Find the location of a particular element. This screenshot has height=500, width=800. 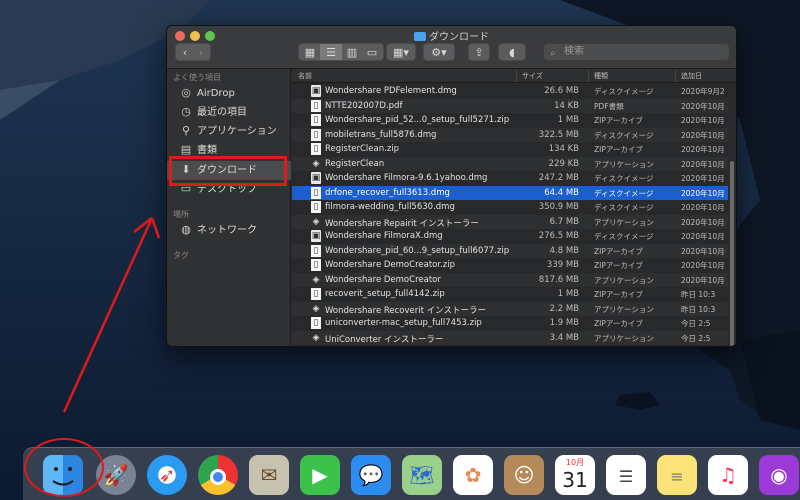

back-icon: ‹ is located at coordinates (185, 53).